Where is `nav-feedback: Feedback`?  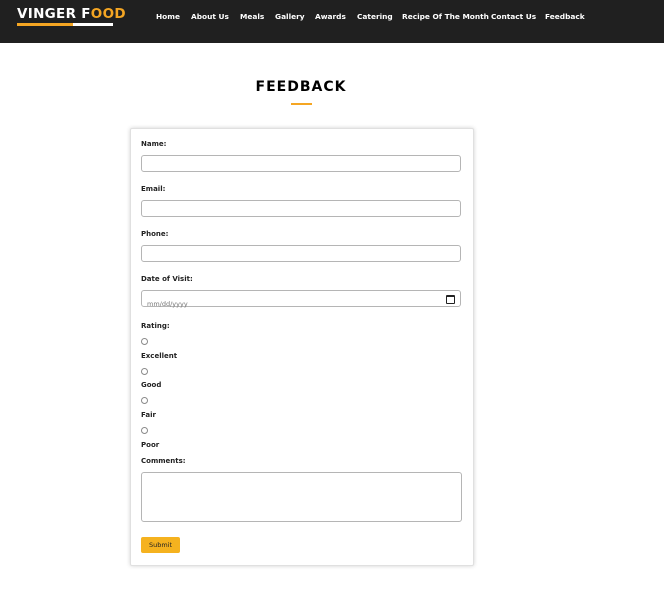 nav-feedback: Feedback is located at coordinates (565, 16).